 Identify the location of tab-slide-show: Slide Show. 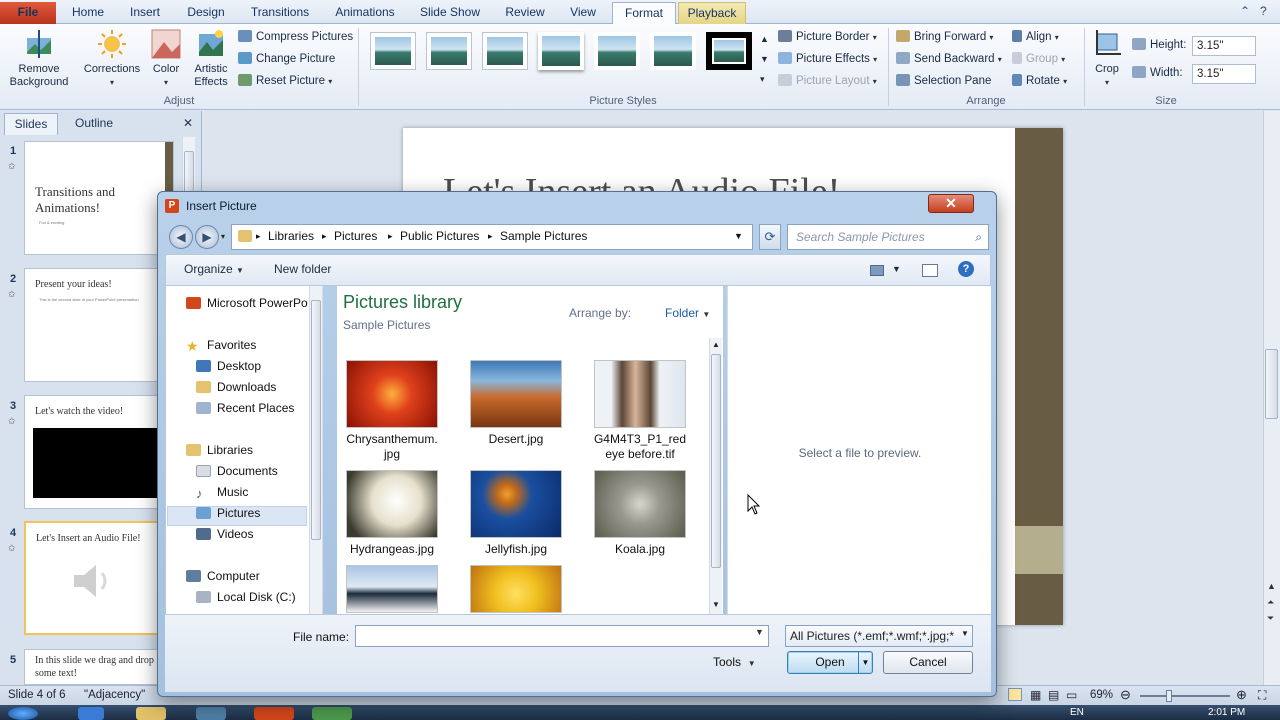
(450, 13).